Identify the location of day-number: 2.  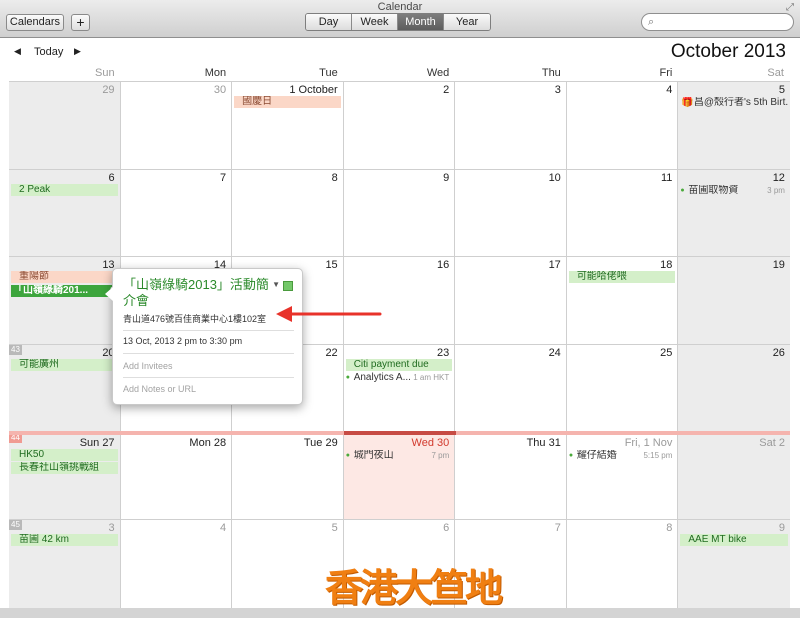
(446, 90).